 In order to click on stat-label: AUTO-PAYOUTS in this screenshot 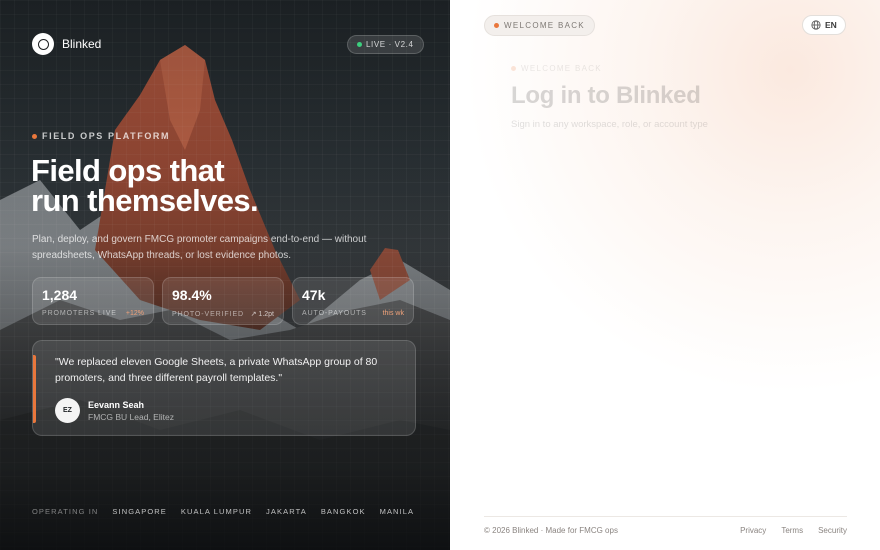, I will do `click(334, 313)`.